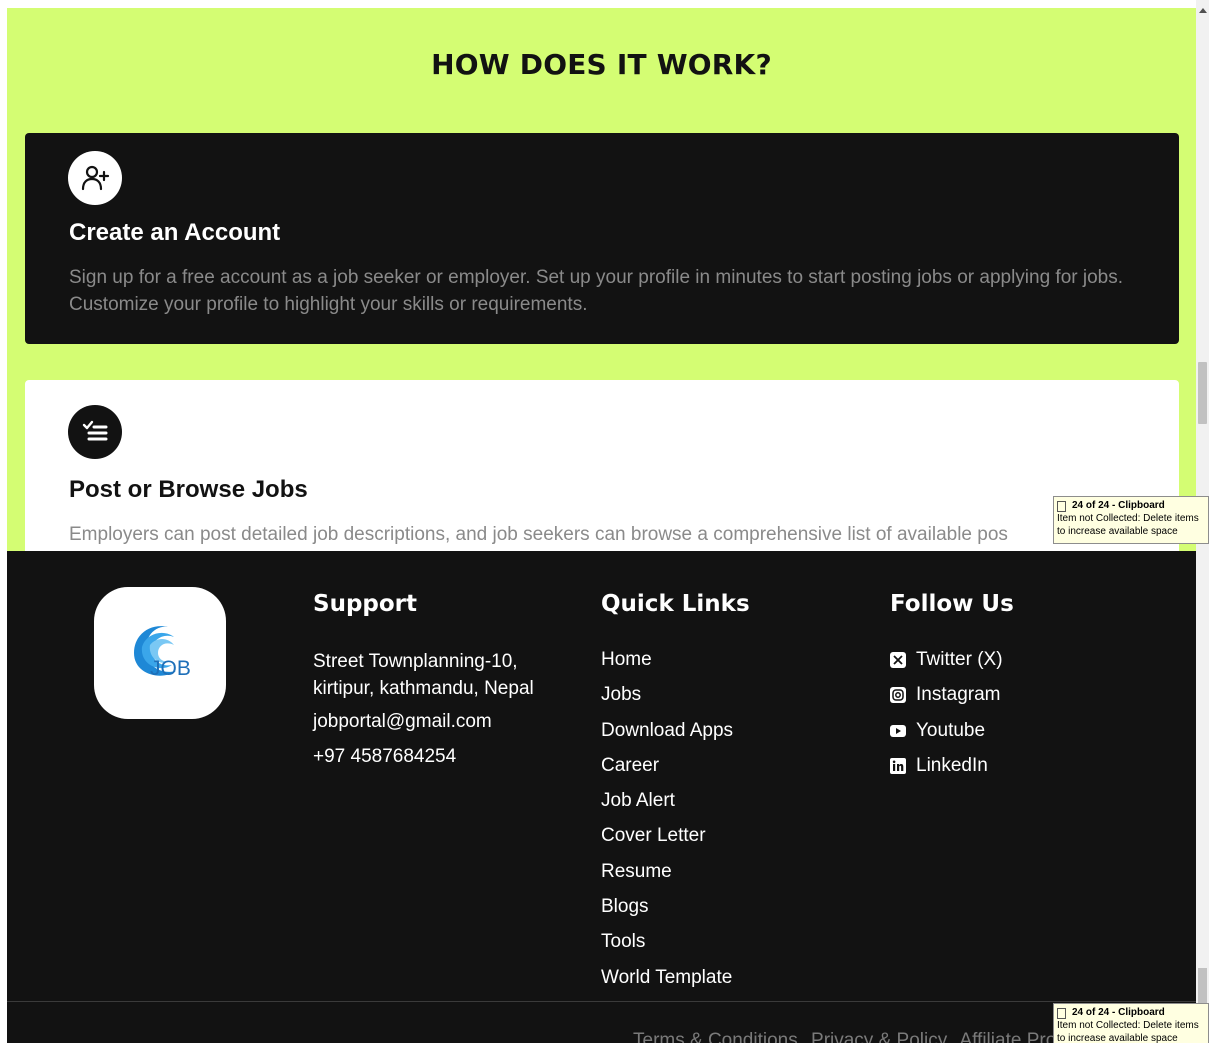  I want to click on social-link-label: Twitter (X), so click(959, 659).